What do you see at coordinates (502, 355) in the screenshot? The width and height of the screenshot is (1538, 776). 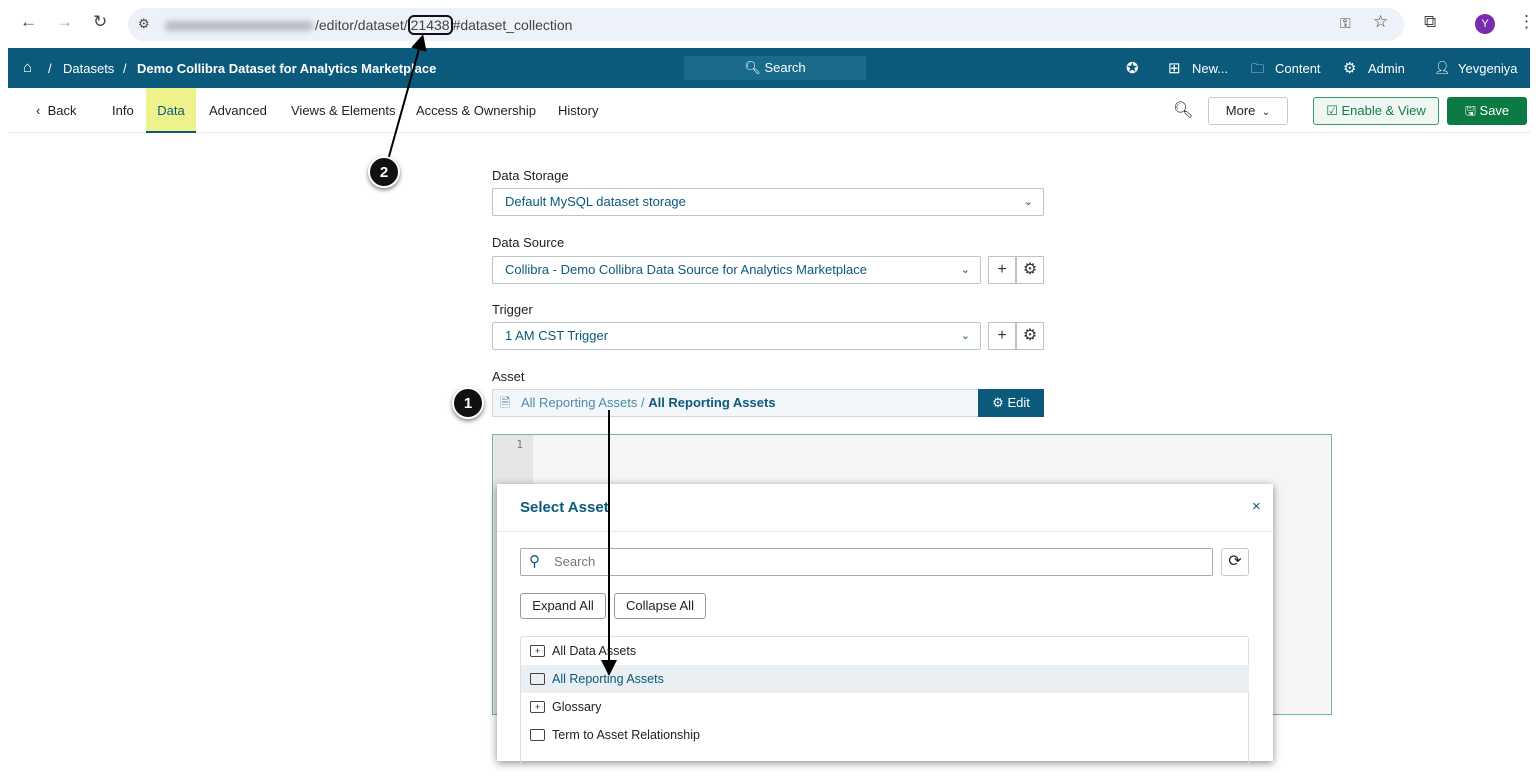 I see `annotation-arrows` at bounding box center [502, 355].